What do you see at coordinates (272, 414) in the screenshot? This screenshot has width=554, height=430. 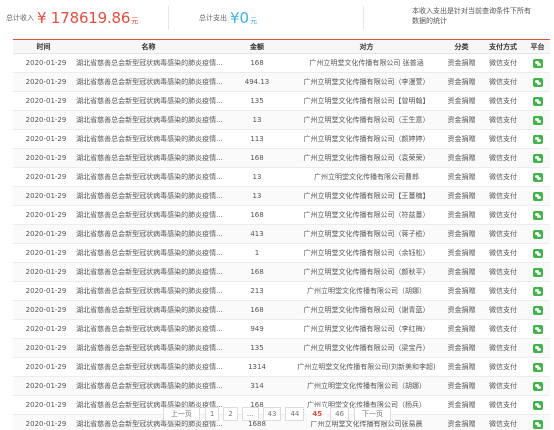 I see `page-43-button: 43` at bounding box center [272, 414].